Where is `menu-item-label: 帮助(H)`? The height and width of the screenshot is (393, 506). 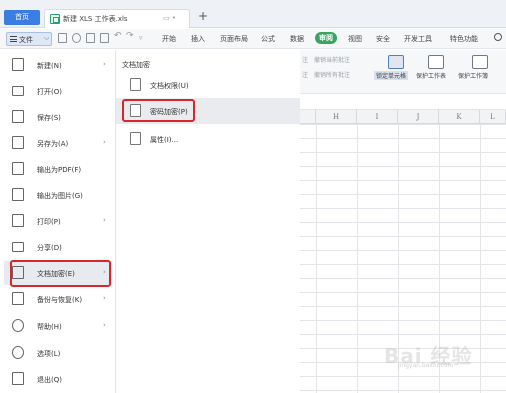
menu-item-label: 帮助(H) is located at coordinates (49, 327).